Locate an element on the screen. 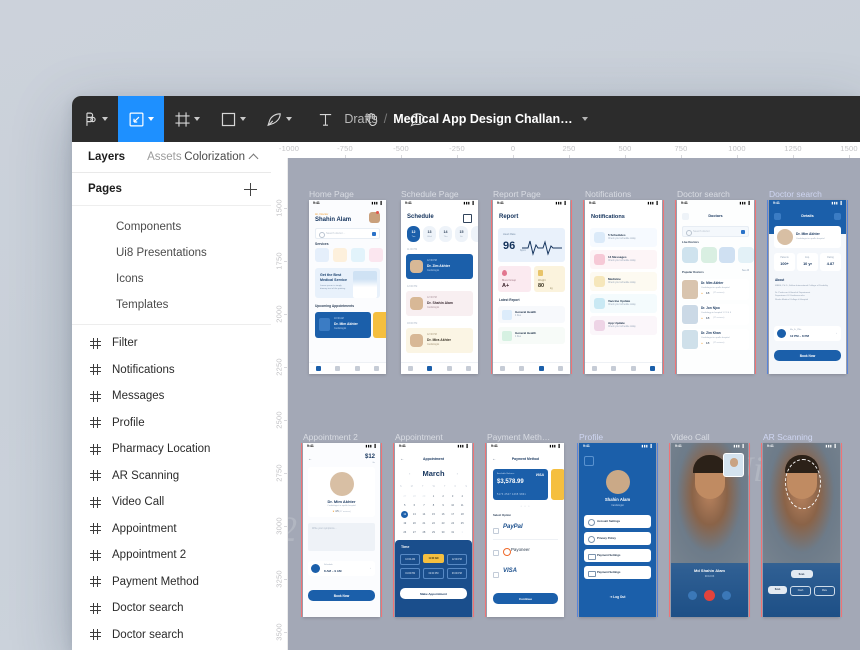 Image resolution: width=860 pixels, height=650 pixels. calendar-day-muted: 27 is located at coordinates (405, 496).